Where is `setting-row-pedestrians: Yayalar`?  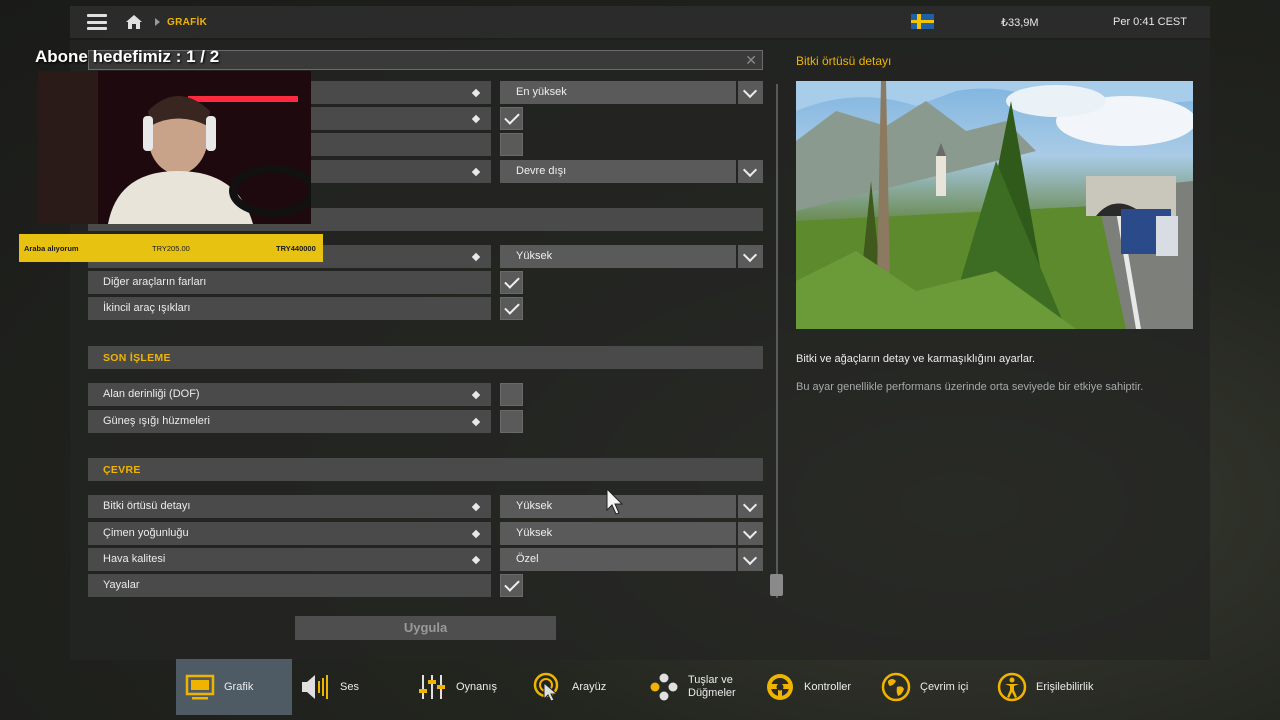
setting-row-pedestrians: Yayalar is located at coordinates (289, 585).